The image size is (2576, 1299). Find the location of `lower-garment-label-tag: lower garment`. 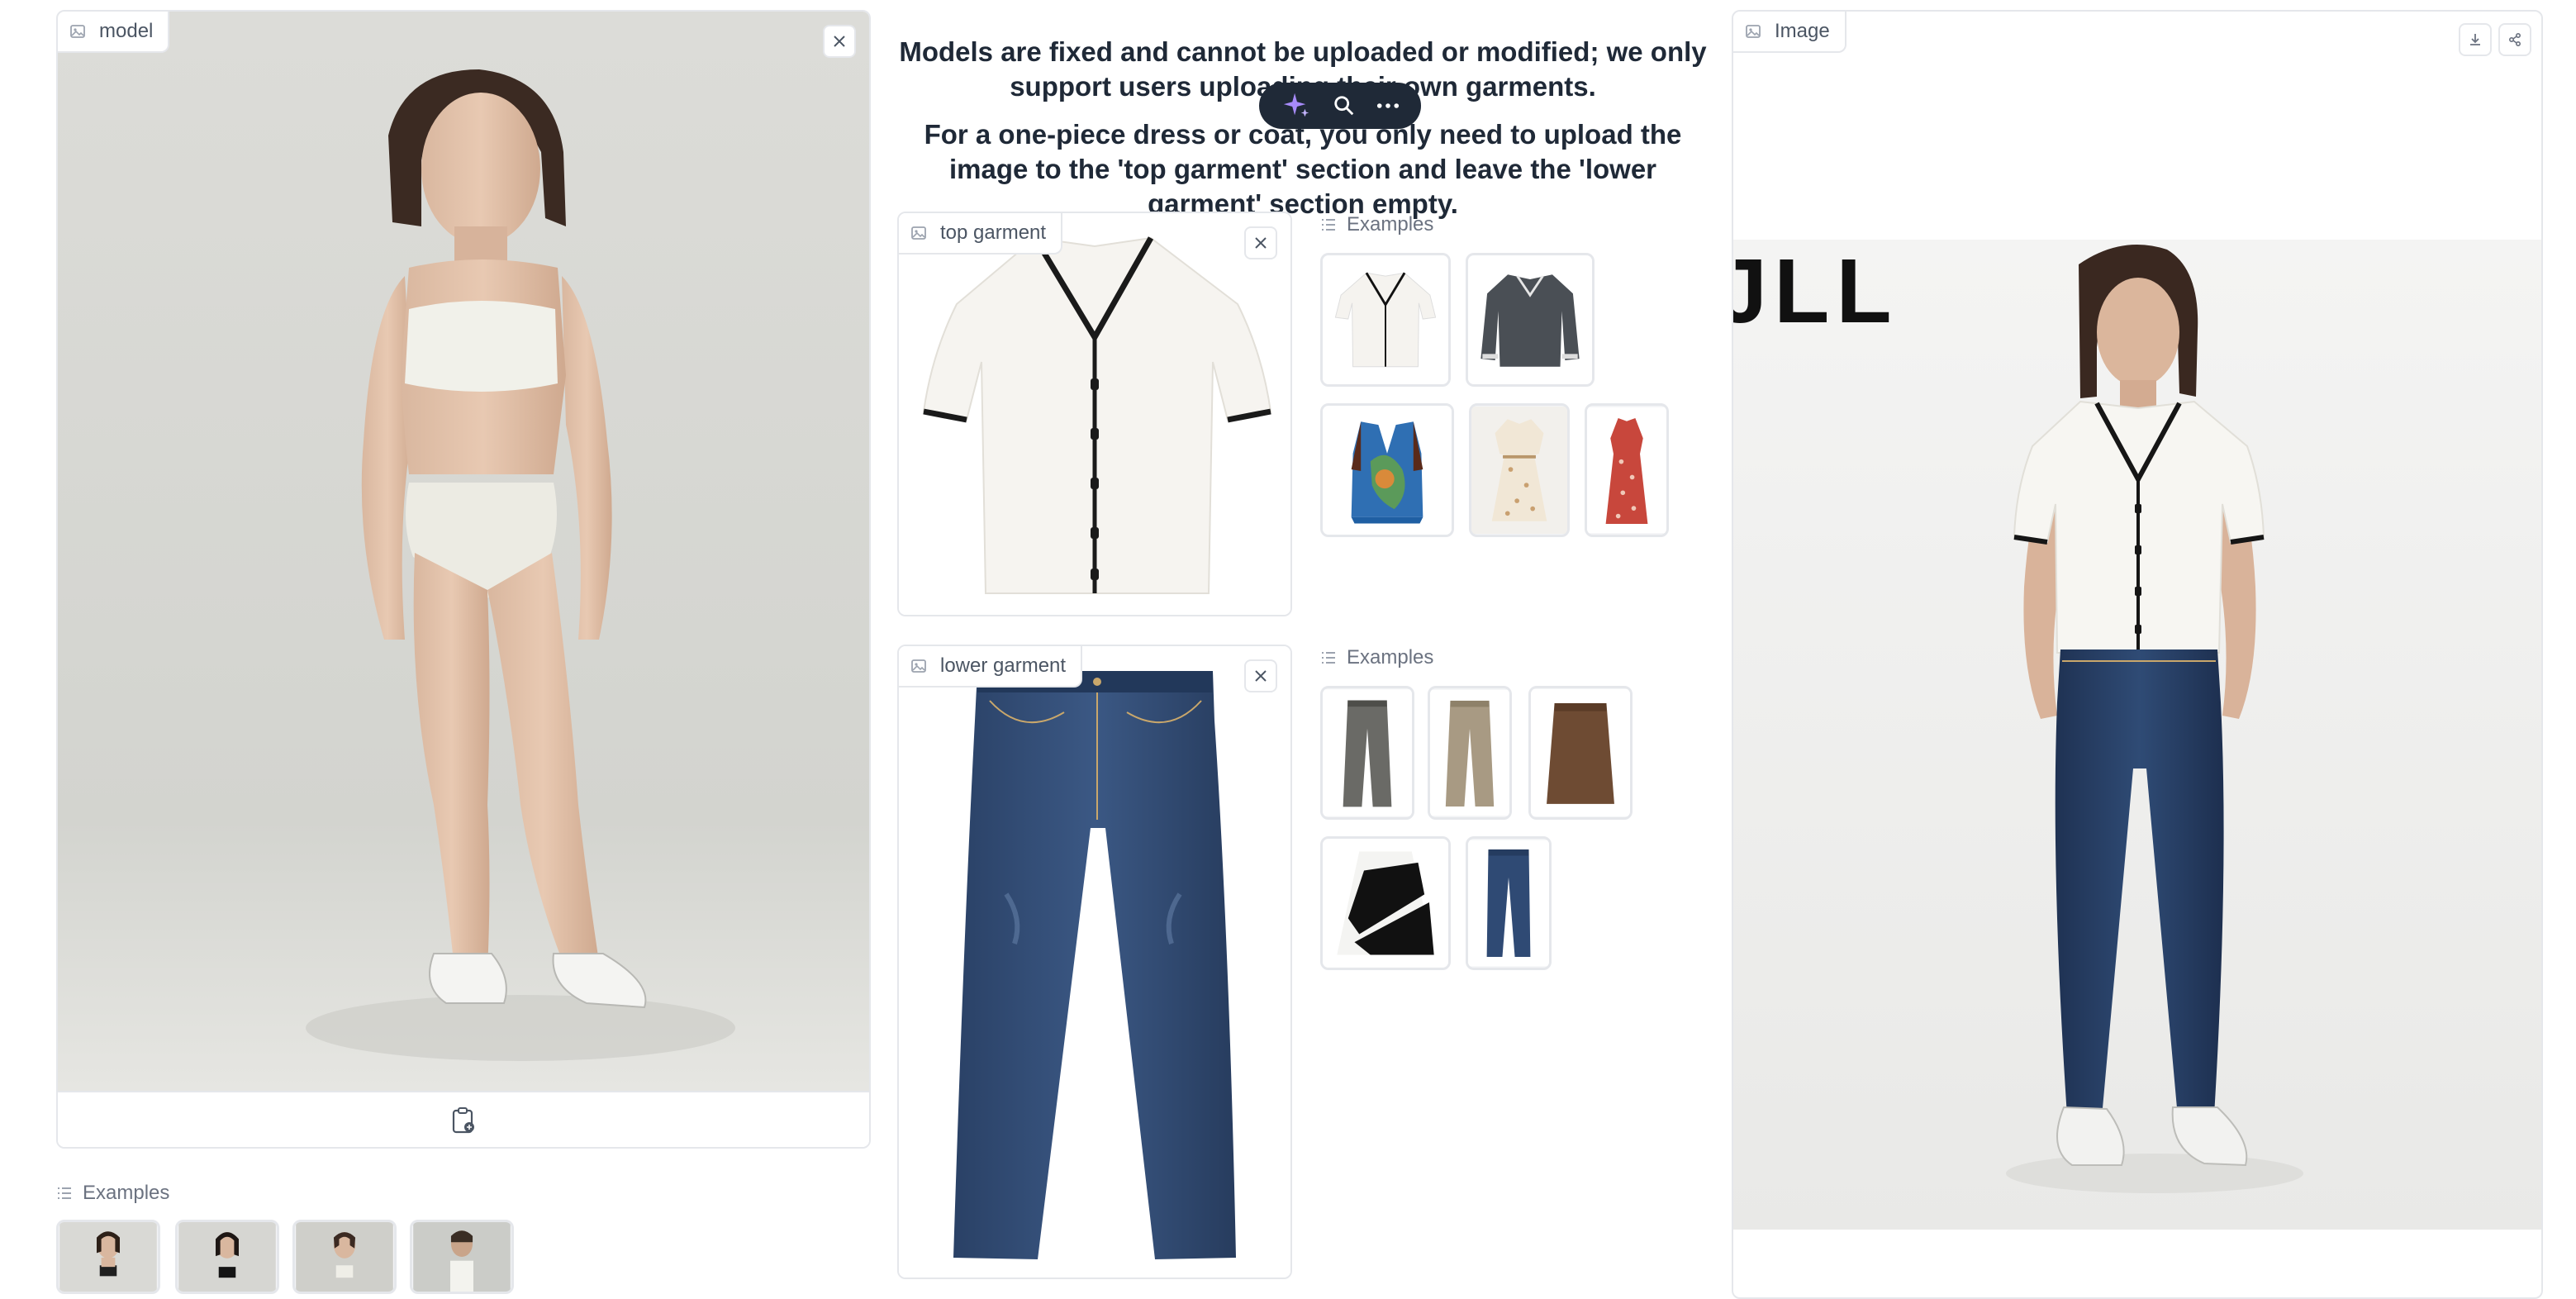

lower-garment-label-tag: lower garment is located at coordinates (991, 667).